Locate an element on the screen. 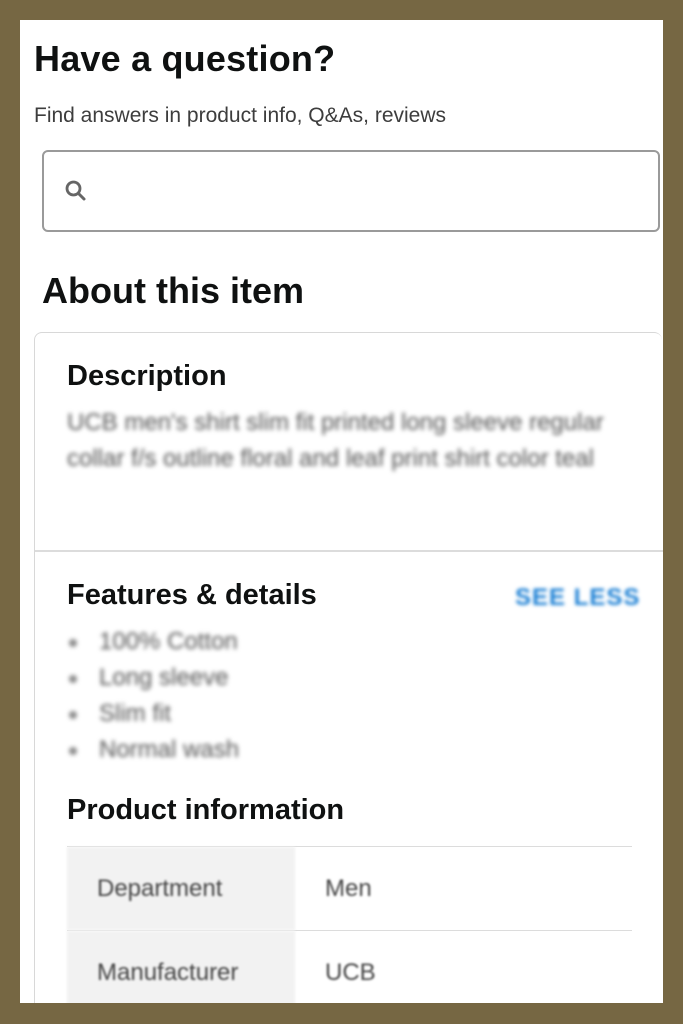 The height and width of the screenshot is (1024, 683). question-heading: Have a question? is located at coordinates (185, 58).